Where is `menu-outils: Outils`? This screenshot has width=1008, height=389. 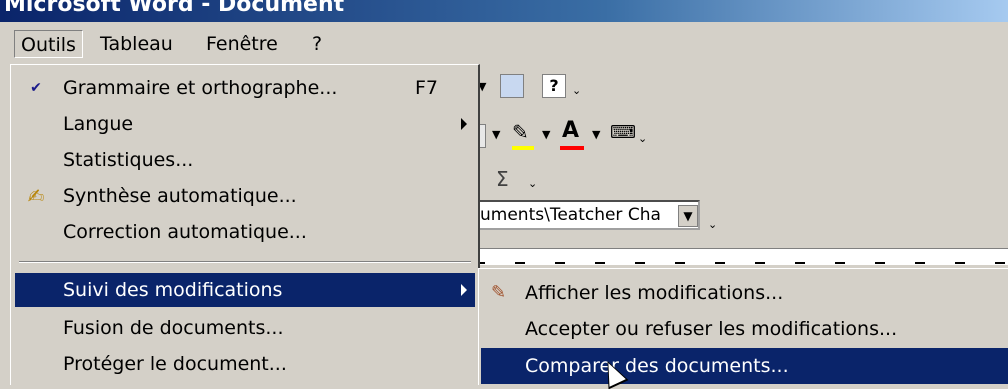 menu-outils: Outils is located at coordinates (48, 44).